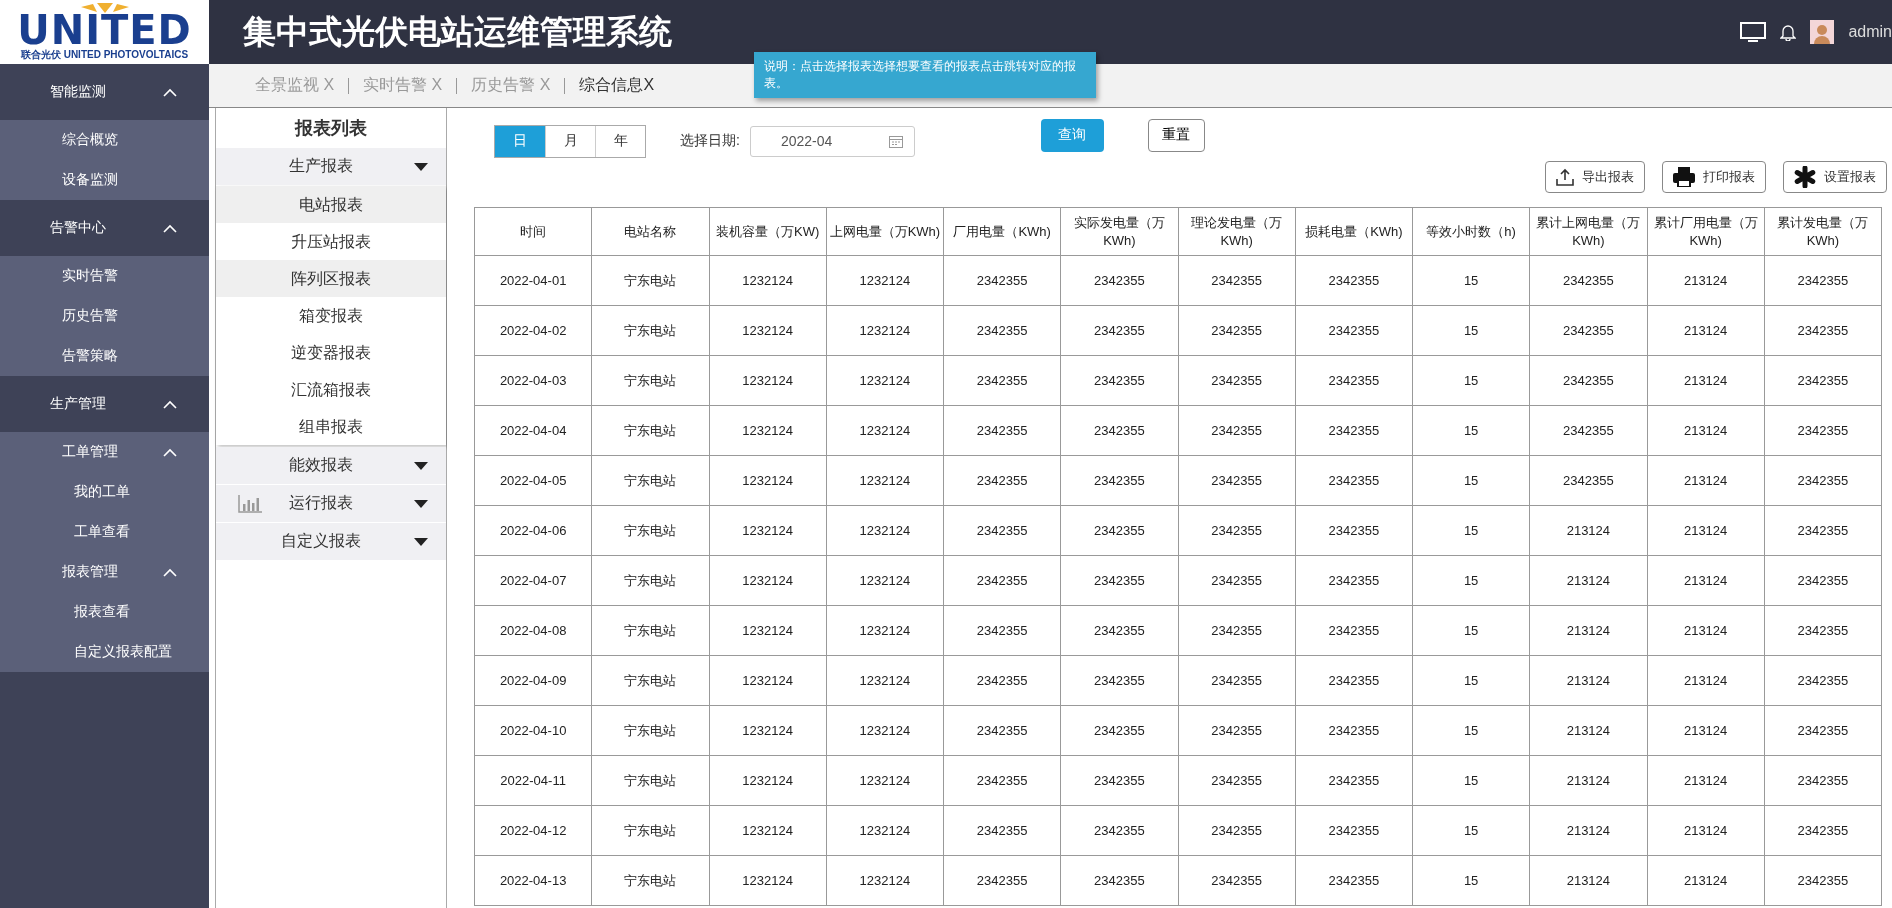 The width and height of the screenshot is (1892, 908). Describe the element at coordinates (331, 541) in the screenshot. I see `report-category: 自定义报表` at that location.